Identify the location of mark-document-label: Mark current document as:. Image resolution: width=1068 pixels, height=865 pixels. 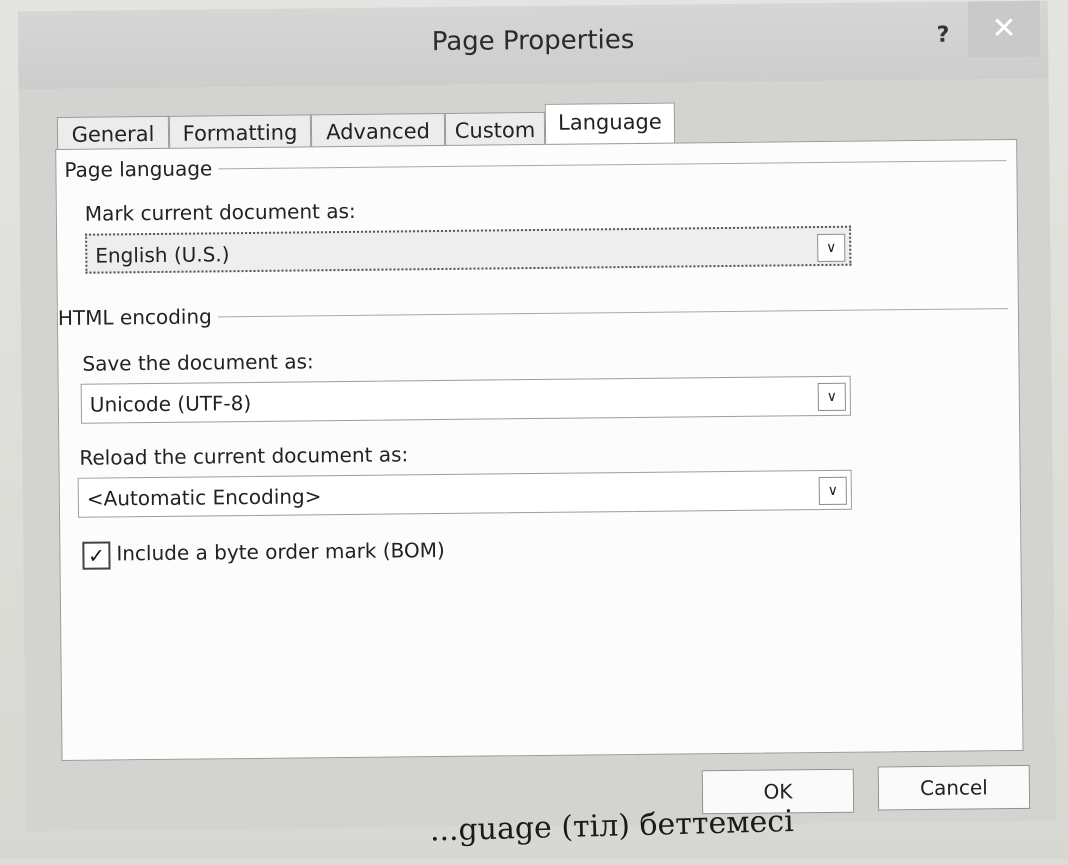
(220, 212).